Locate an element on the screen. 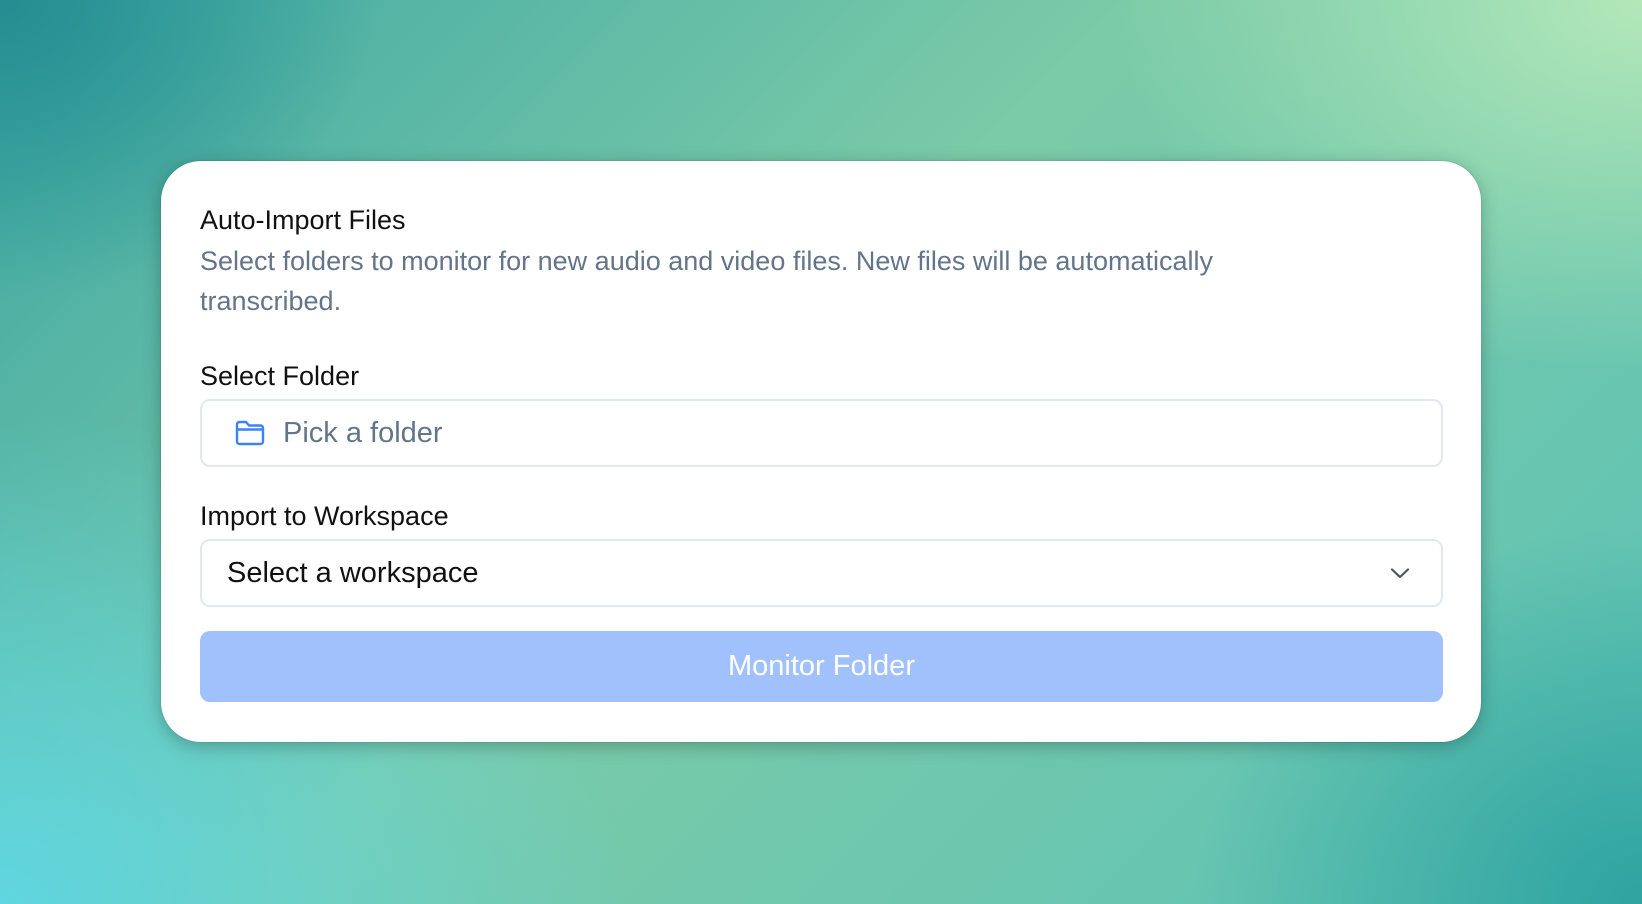 Image resolution: width=1642 pixels, height=904 pixels. workspace-label: Import to Workspace is located at coordinates (324, 516).